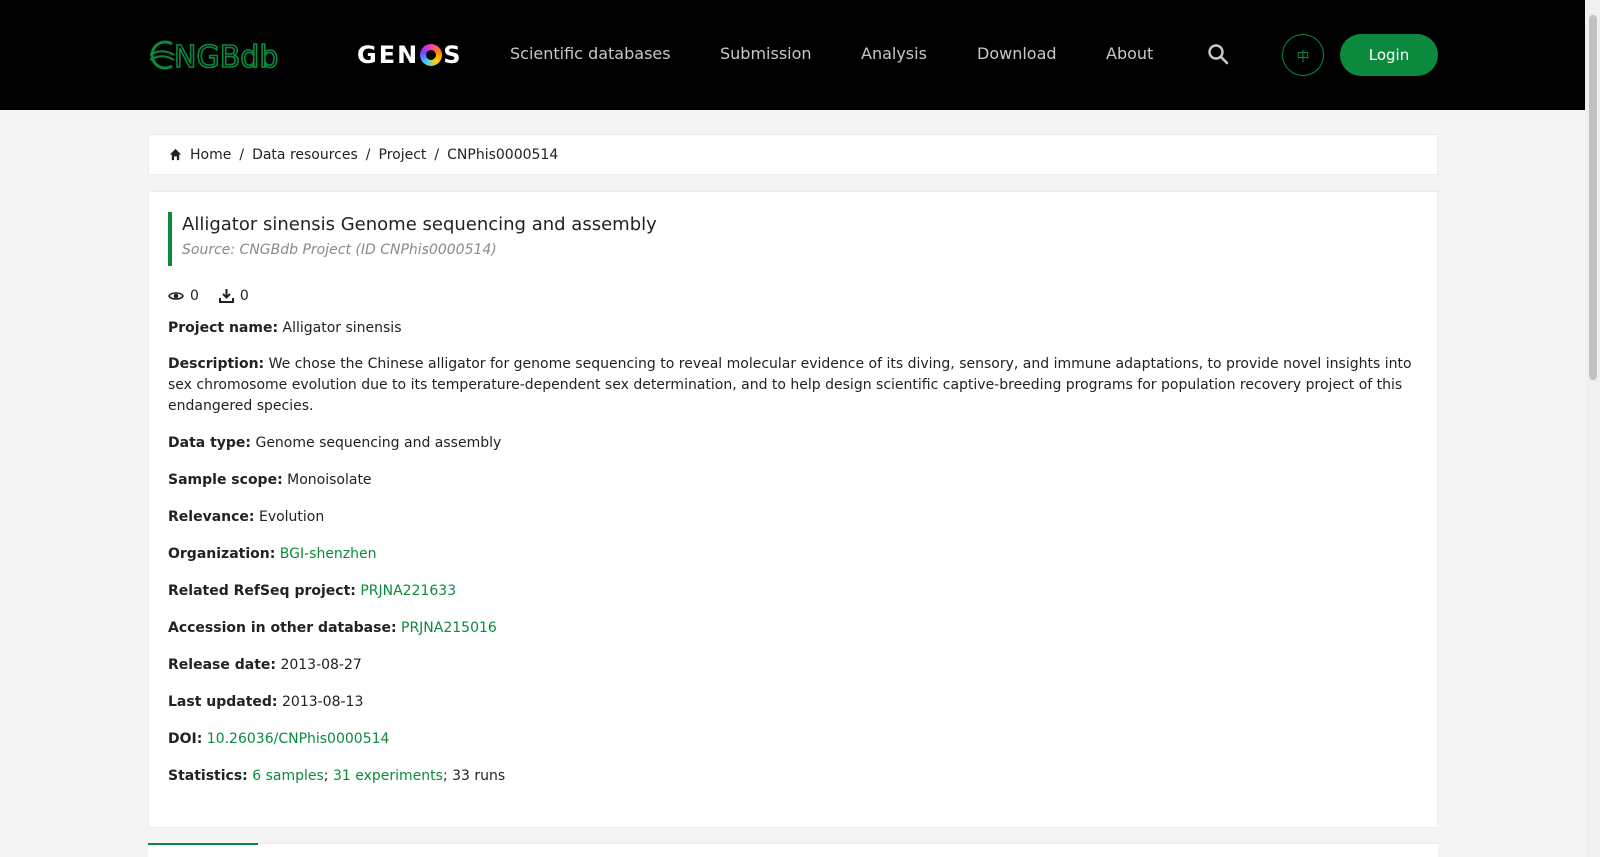  I want to click on views-count: 0, so click(194, 296).